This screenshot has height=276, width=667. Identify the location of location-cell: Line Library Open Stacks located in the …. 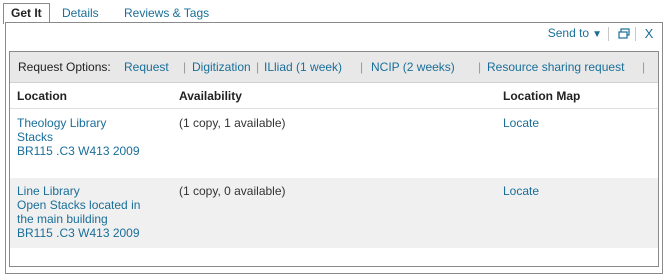
(78, 212).